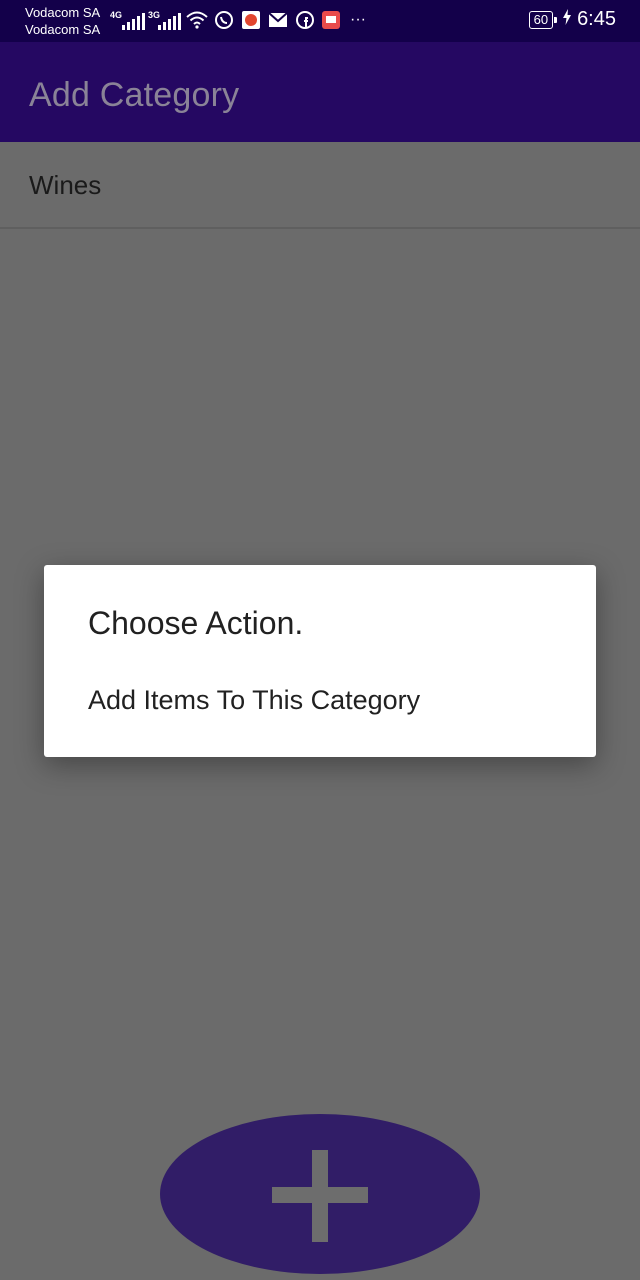  I want to click on network-type-1: 4G, so click(116, 15).